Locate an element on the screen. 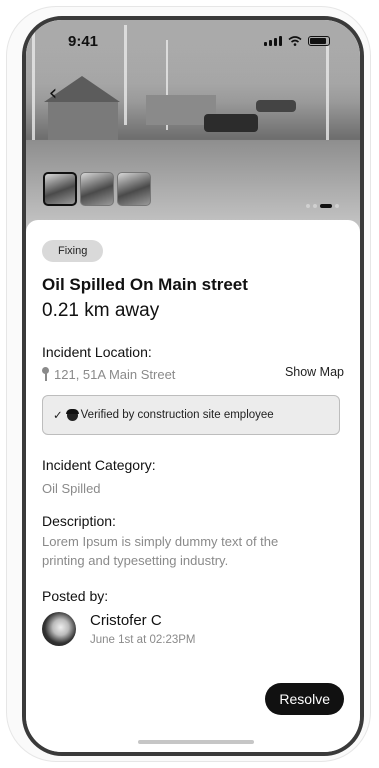 Image resolution: width=379 pixels, height=768 pixels. thumbnail-strip is located at coordinates (97, 189).